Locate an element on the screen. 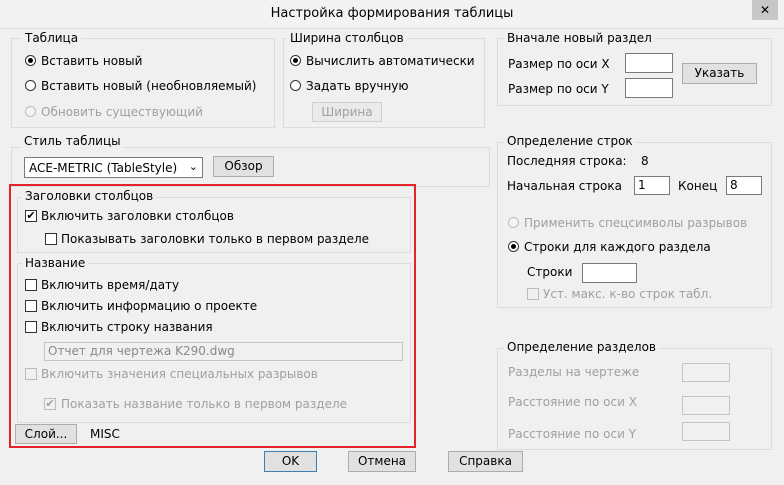 Image resolution: width=784 pixels, height=485 pixels. chevron-down-icon: ⌄ is located at coordinates (193, 166).